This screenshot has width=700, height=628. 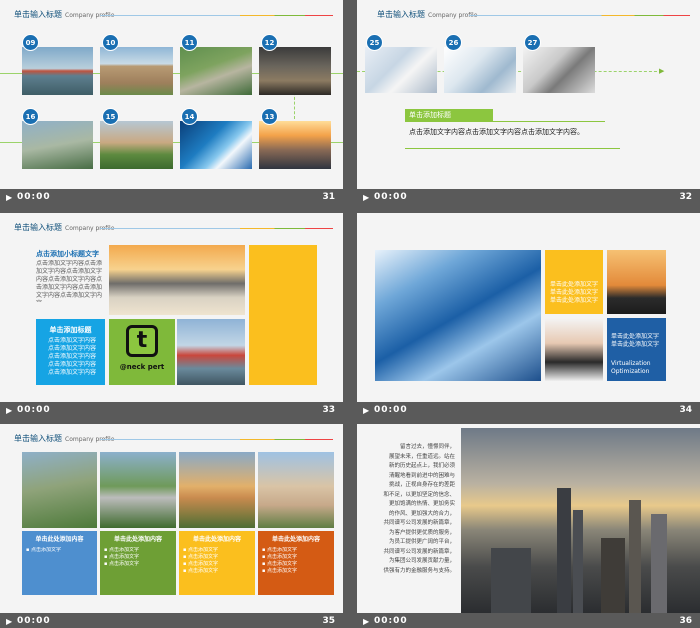 I want to click on slide-meta-bar: ▶ 00:00 33, so click(x=171, y=411).